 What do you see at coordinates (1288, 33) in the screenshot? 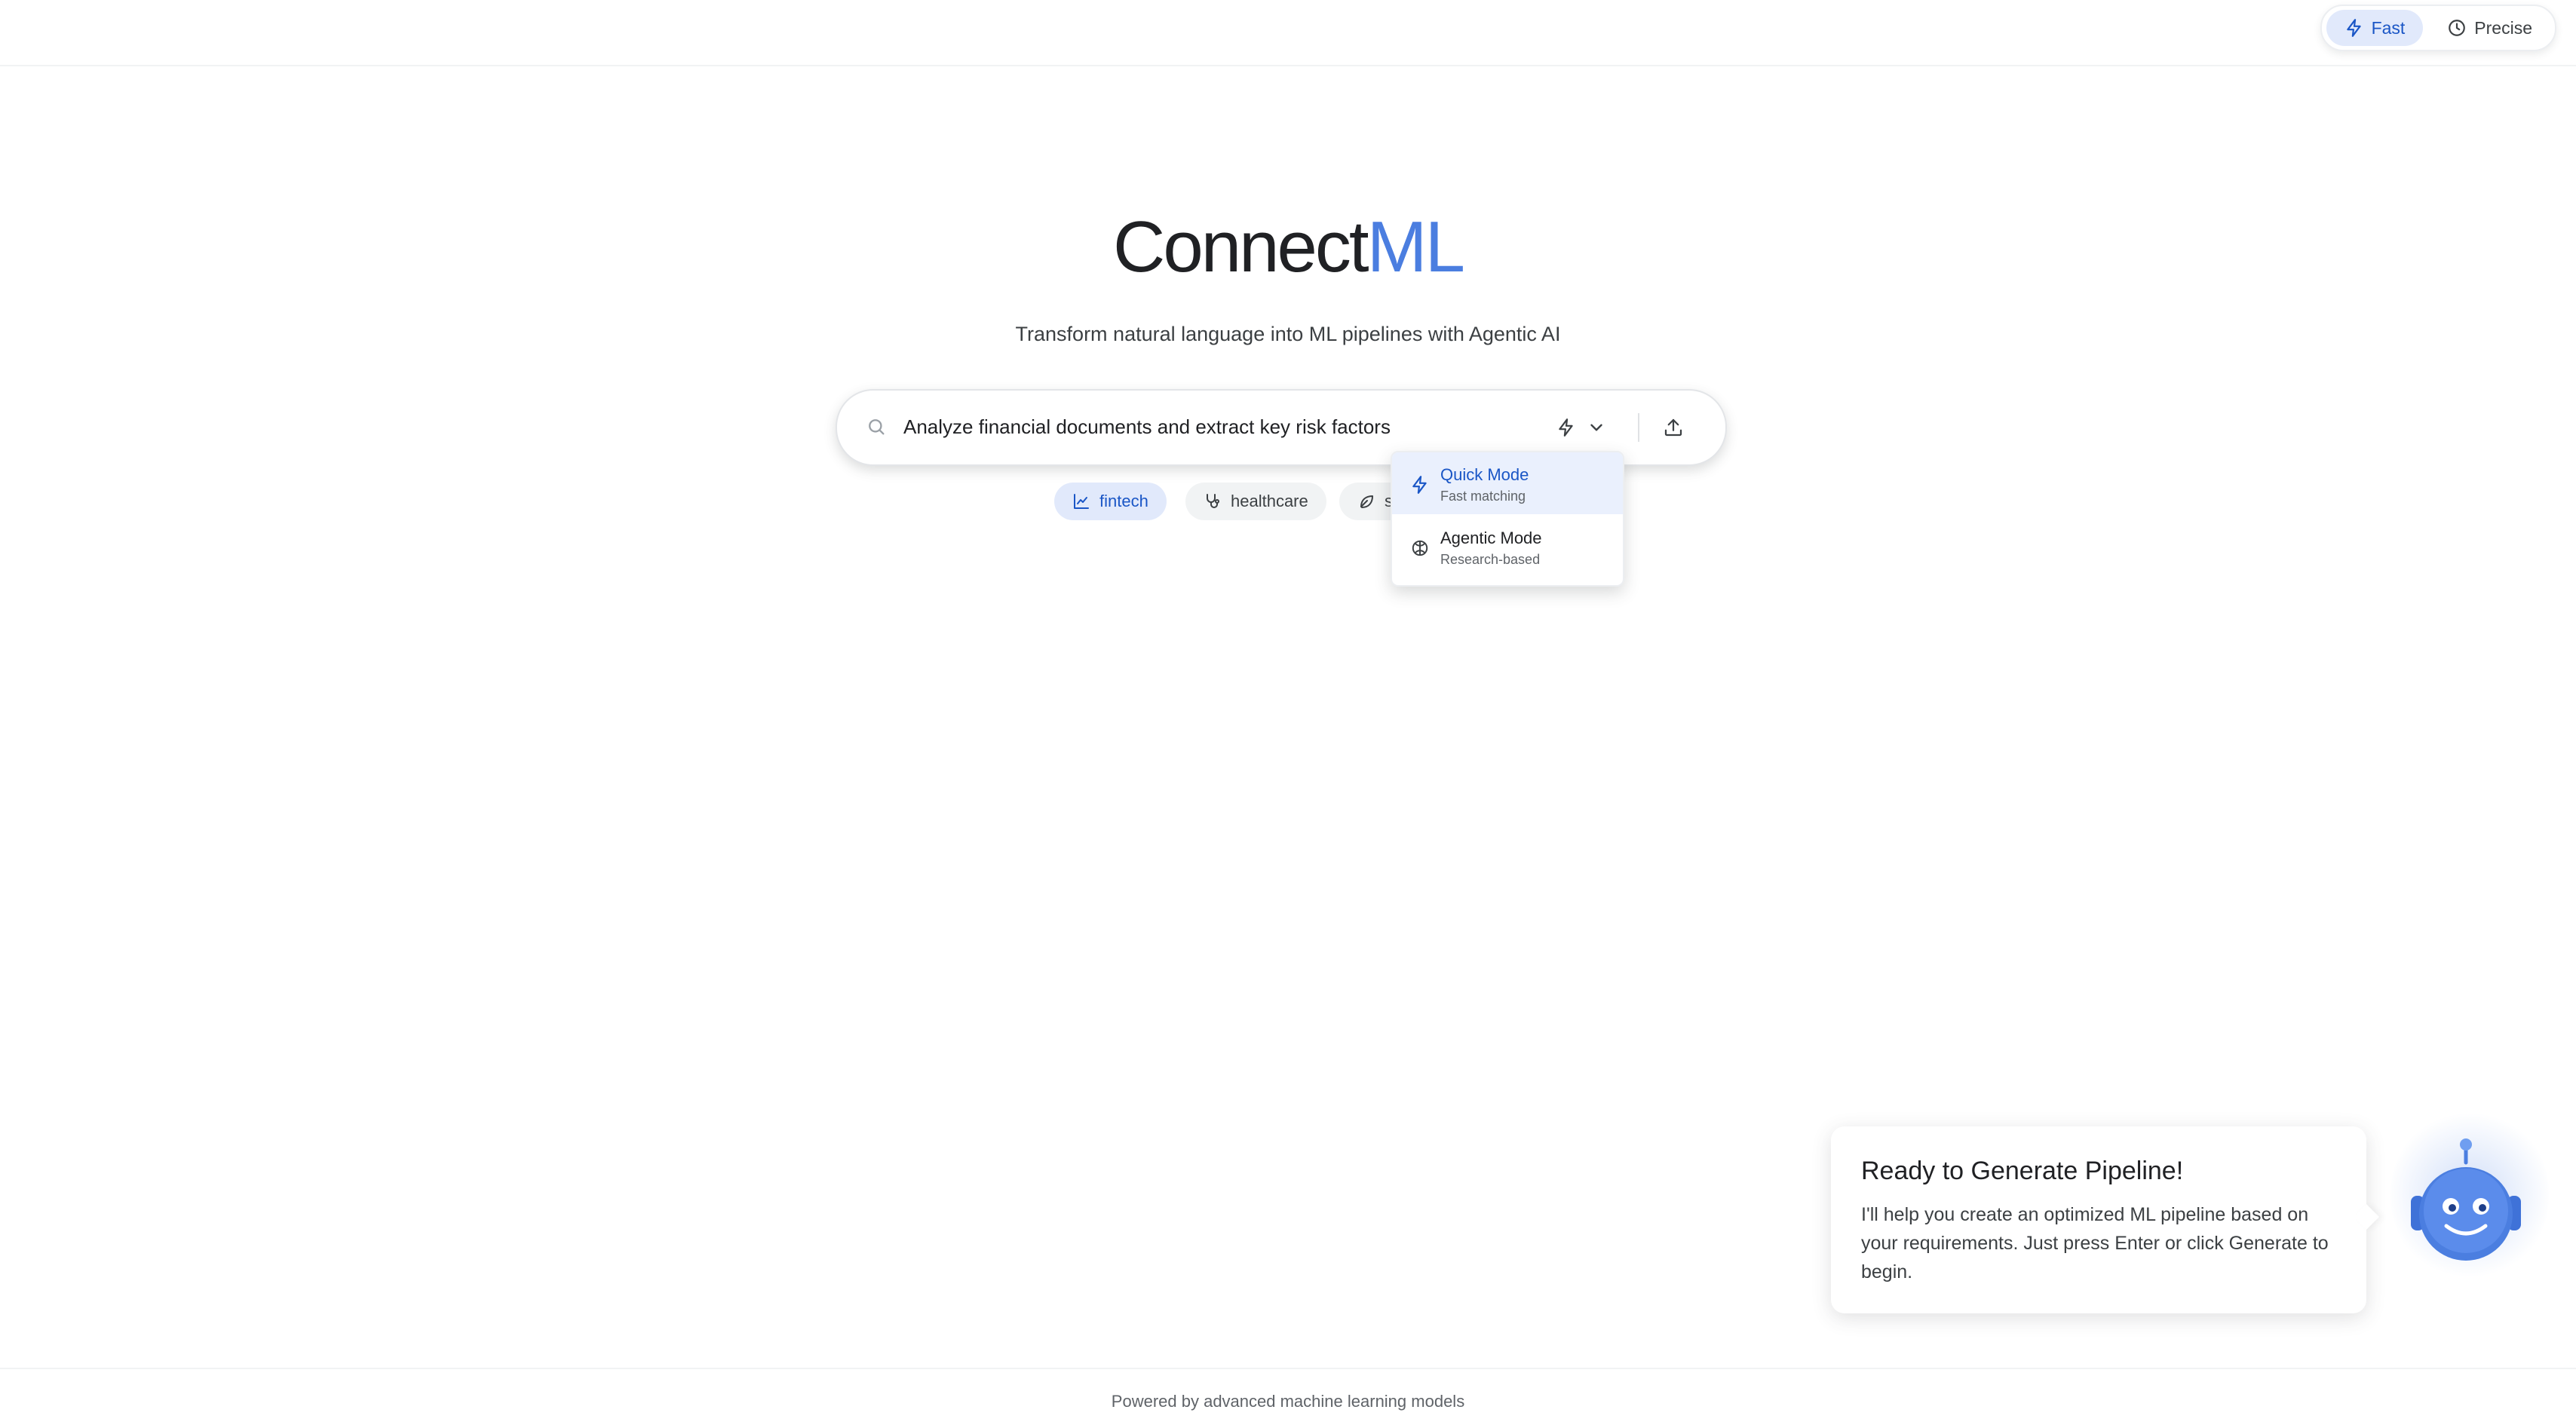
I see `top-bar: Fast Precise` at bounding box center [1288, 33].